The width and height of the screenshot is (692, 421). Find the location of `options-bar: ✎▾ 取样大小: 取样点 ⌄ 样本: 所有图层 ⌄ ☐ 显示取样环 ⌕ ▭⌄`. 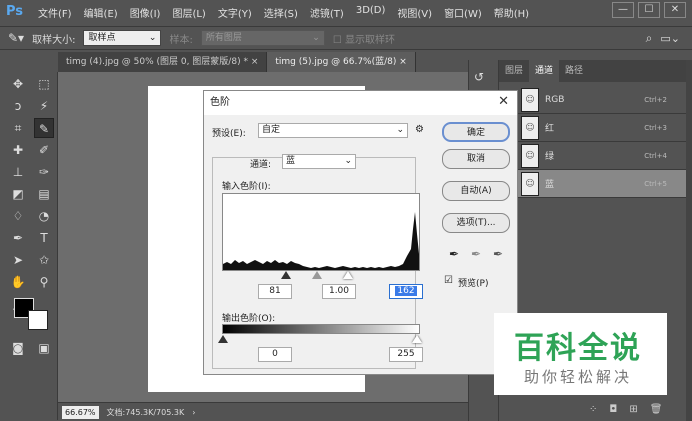

options-bar: ✎▾ 取样大小: 取样点 ⌄ 样本: 所有图层 ⌄ ☐ 显示取样环 ⌕ ▭⌄ is located at coordinates (346, 38).